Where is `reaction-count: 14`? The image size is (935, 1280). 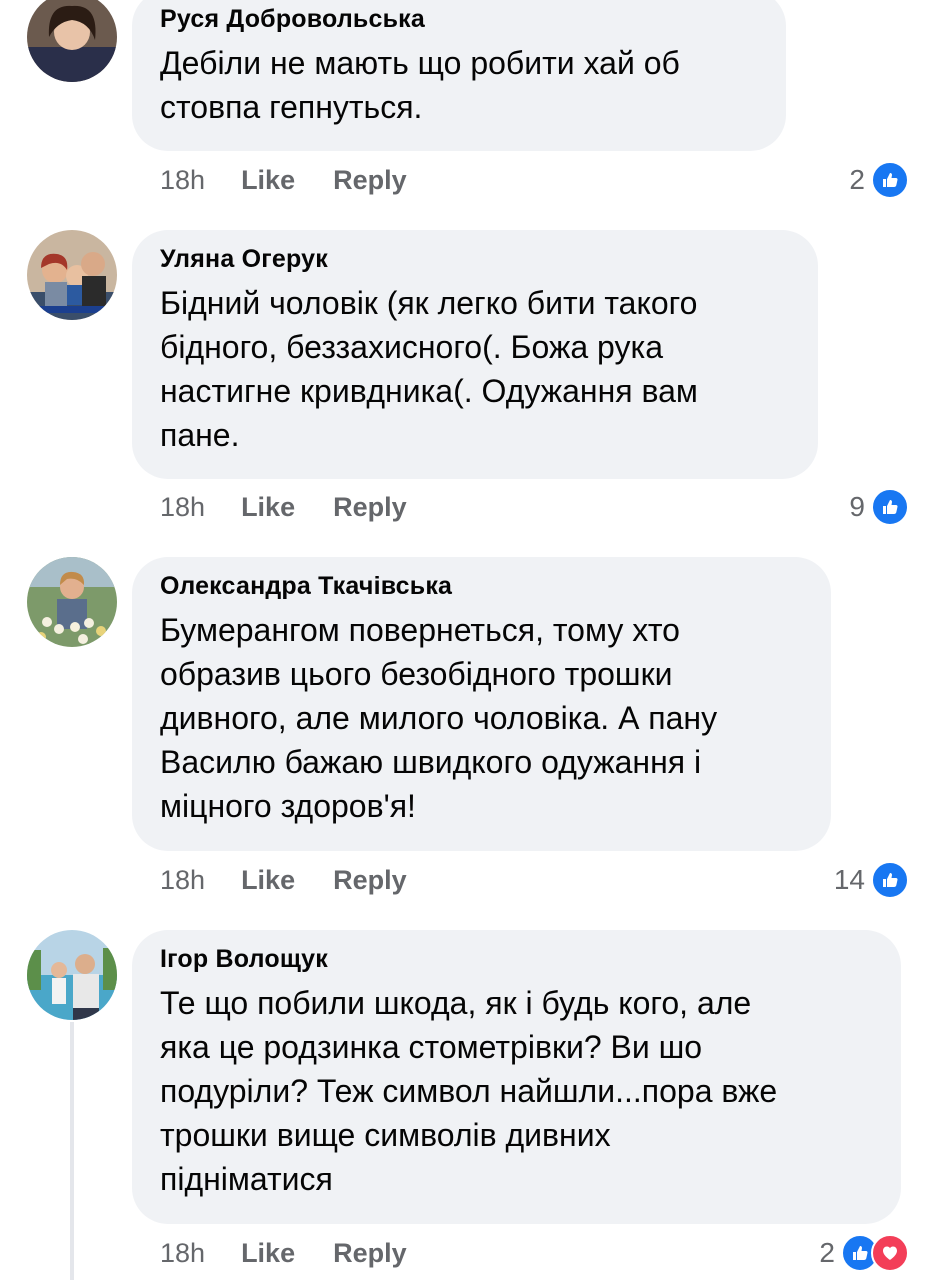
reaction-count: 14 is located at coordinates (849, 879).